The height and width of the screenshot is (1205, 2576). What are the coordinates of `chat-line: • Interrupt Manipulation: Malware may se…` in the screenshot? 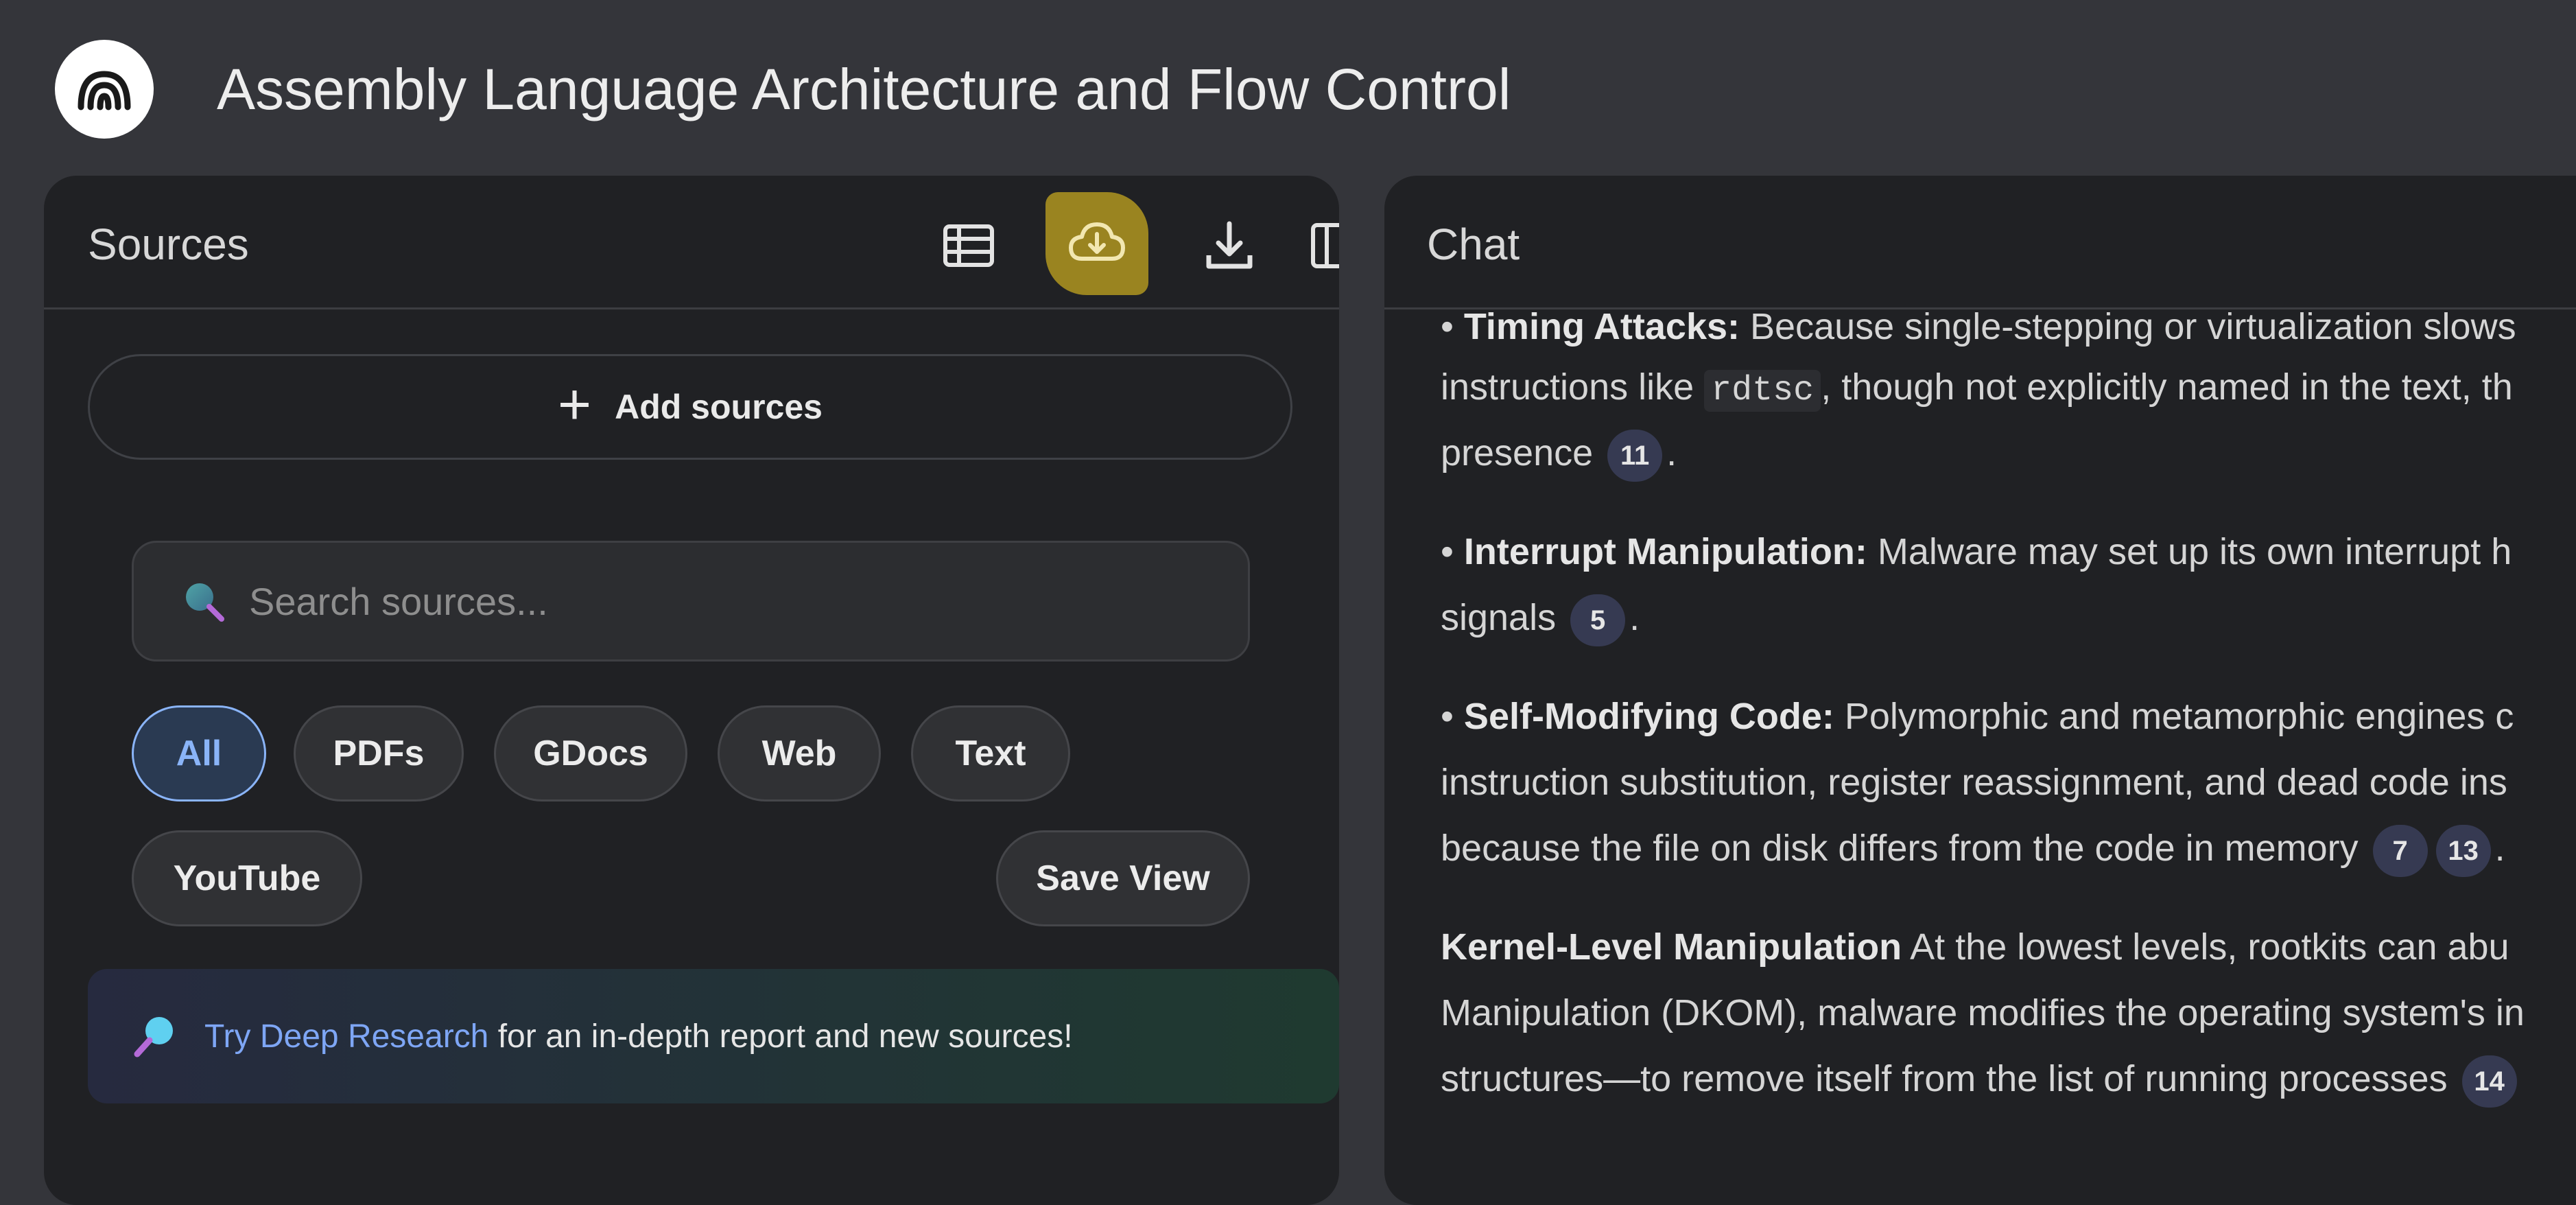 It's located at (1976, 551).